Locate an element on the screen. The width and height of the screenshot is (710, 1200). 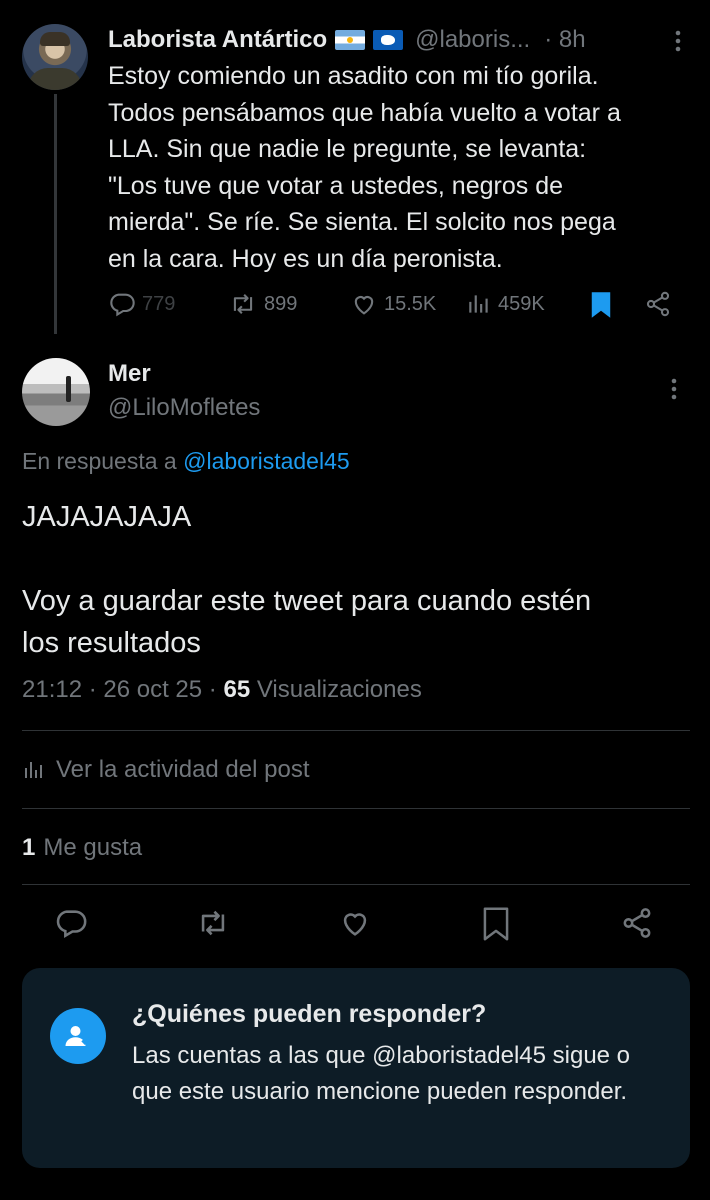
avatar-figure is located at coordinates (68, 389).